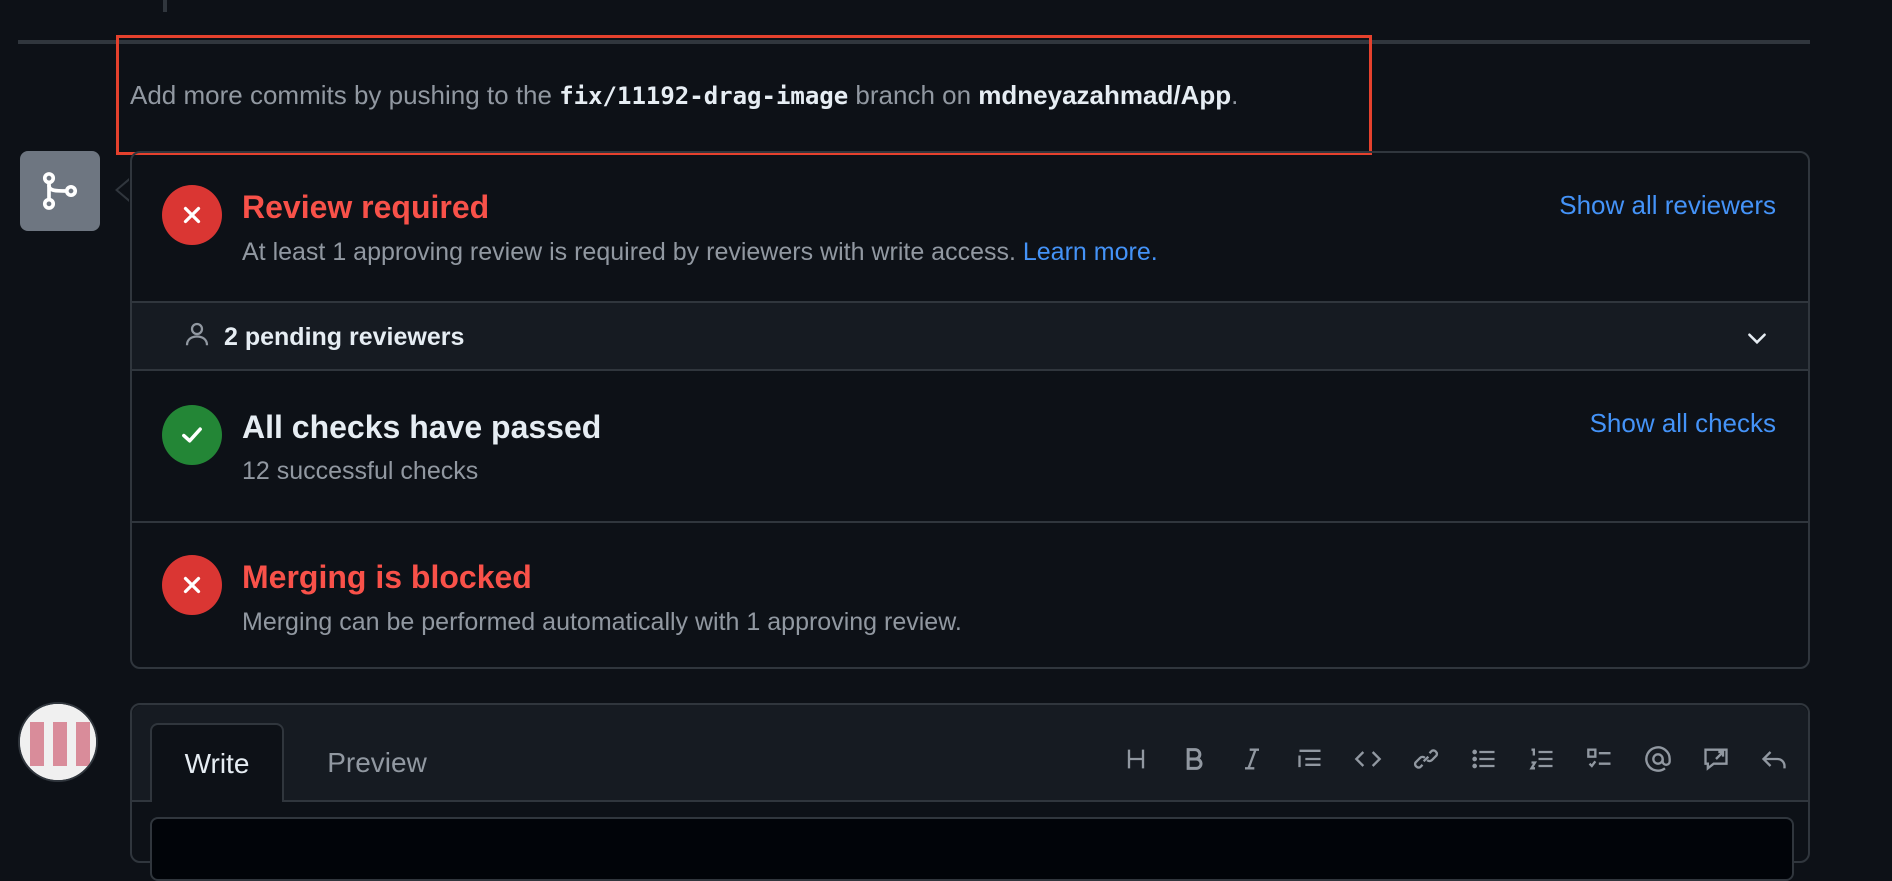 The image size is (1892, 881). I want to click on quote-icon, so click(1310, 759).